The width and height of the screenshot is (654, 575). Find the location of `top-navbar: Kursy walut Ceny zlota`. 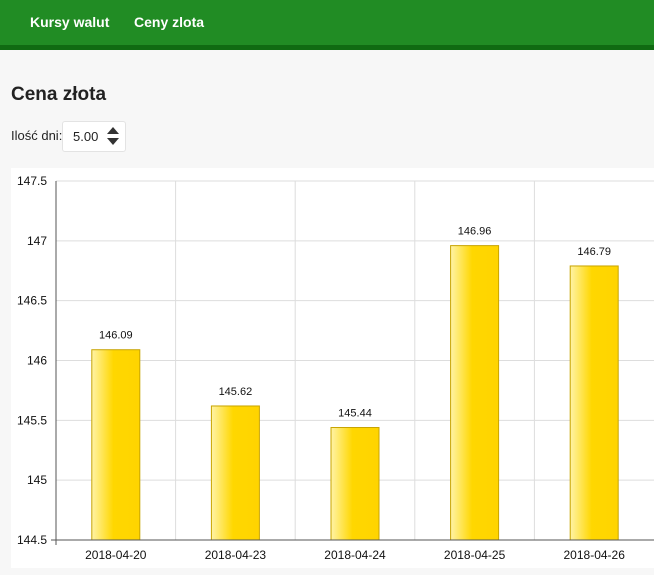

top-navbar: Kursy walut Ceny zlota is located at coordinates (327, 25).